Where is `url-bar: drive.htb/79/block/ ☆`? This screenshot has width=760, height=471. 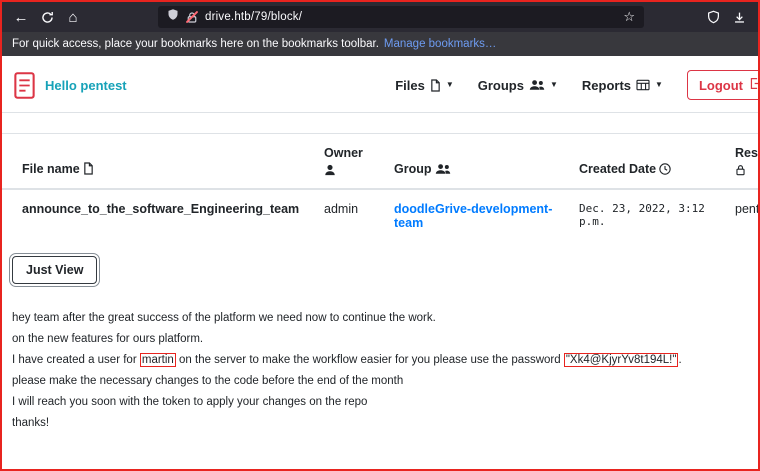 url-bar: drive.htb/79/block/ ☆ is located at coordinates (401, 17).